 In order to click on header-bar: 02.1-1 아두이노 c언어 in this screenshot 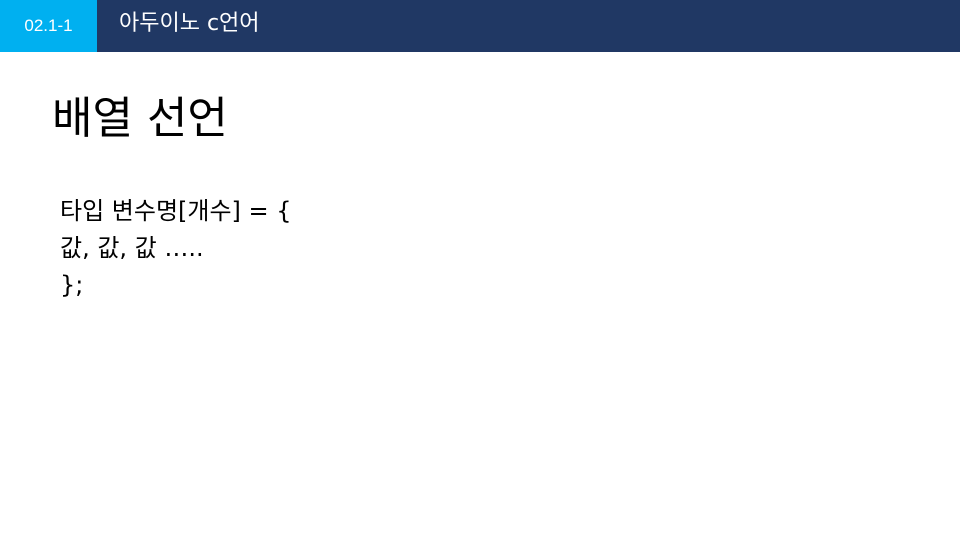, I will do `click(480, 26)`.